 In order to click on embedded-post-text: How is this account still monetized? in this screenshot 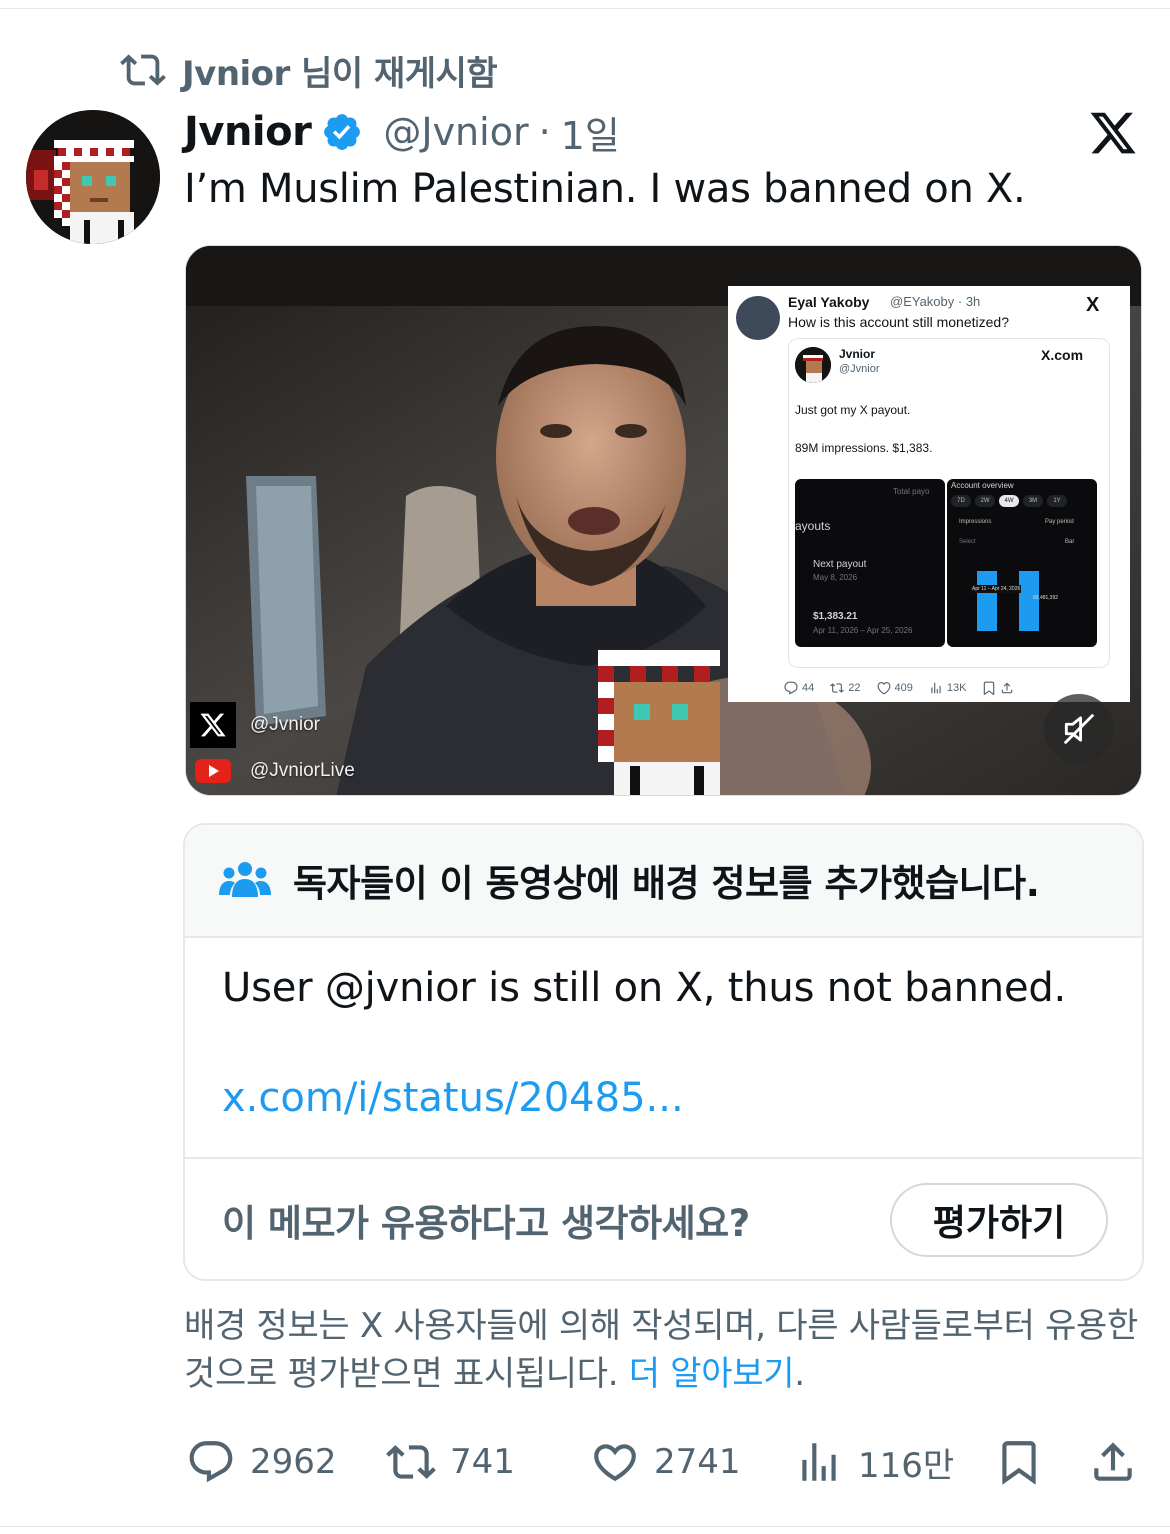, I will do `click(898, 322)`.